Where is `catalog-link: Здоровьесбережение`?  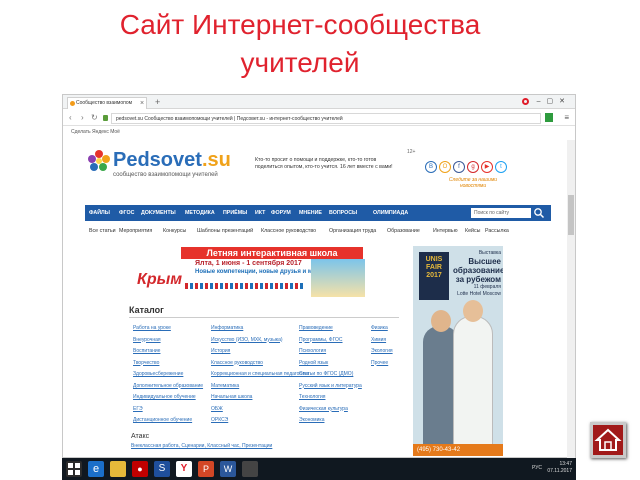
catalog-link: Здоровьесбережение is located at coordinates (168, 375).